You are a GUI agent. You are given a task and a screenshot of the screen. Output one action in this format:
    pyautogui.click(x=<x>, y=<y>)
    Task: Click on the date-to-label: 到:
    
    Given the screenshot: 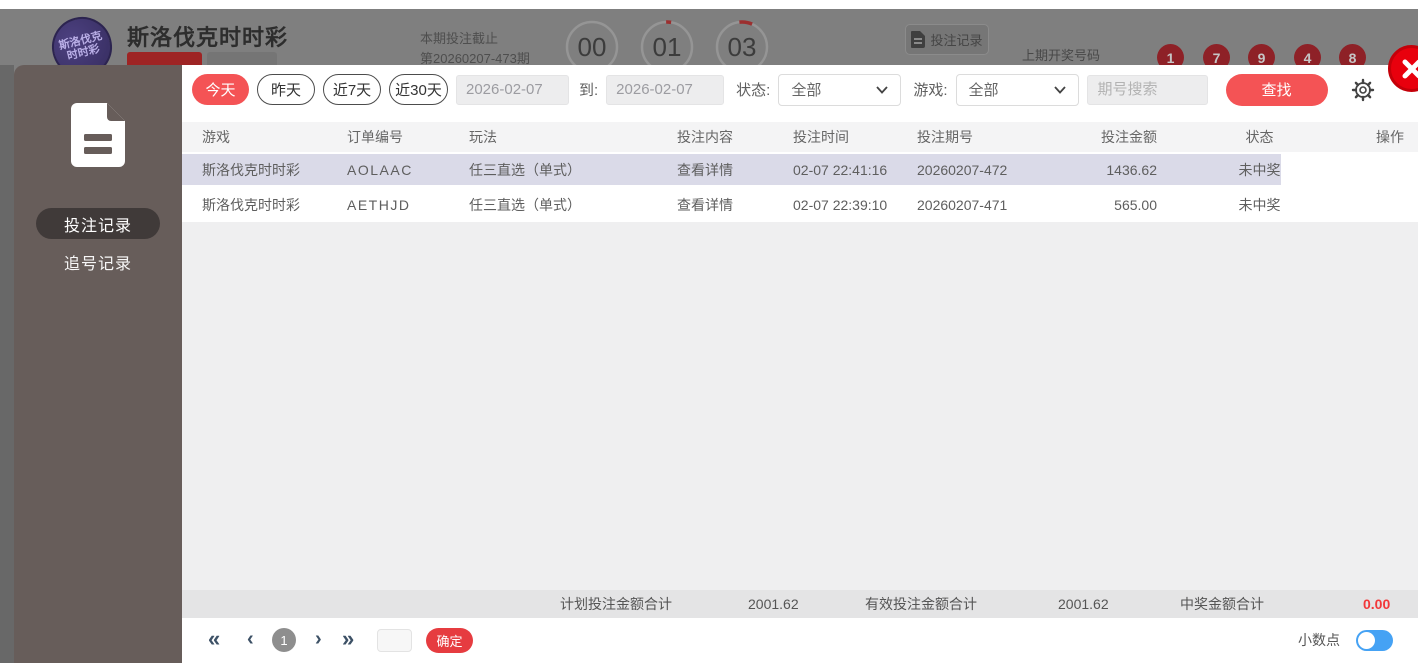 What is the action you would take?
    pyautogui.click(x=589, y=90)
    